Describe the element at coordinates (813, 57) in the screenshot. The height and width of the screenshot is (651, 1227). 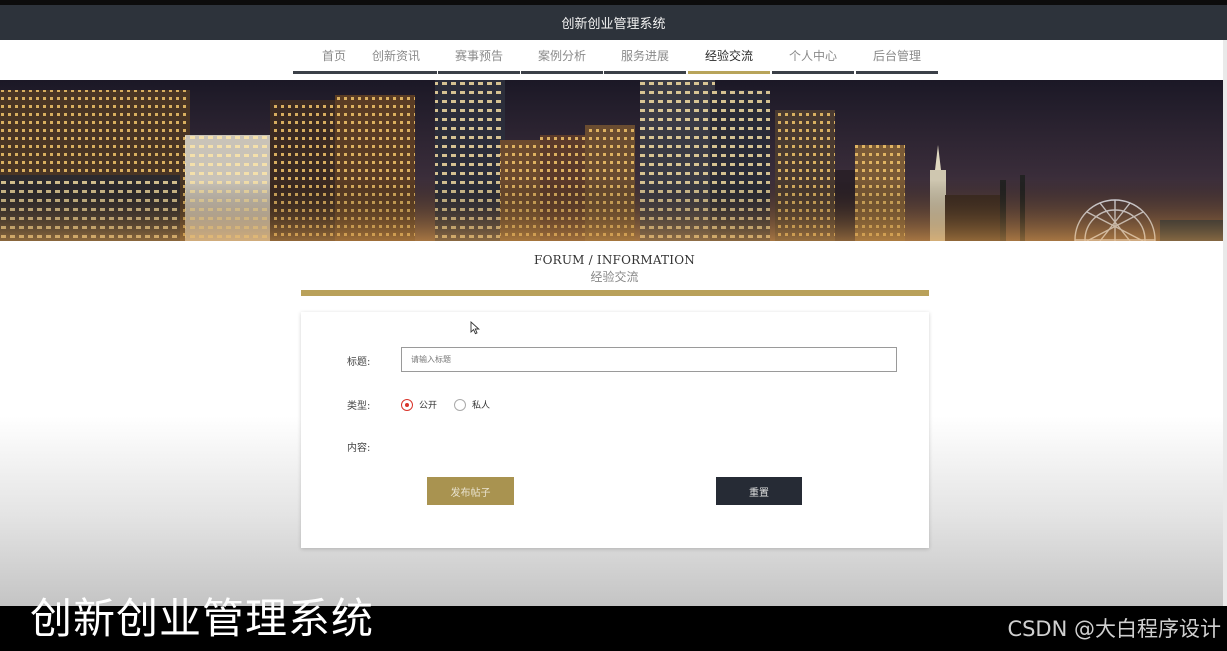
I see `nav-personal-center: 个人中心` at that location.